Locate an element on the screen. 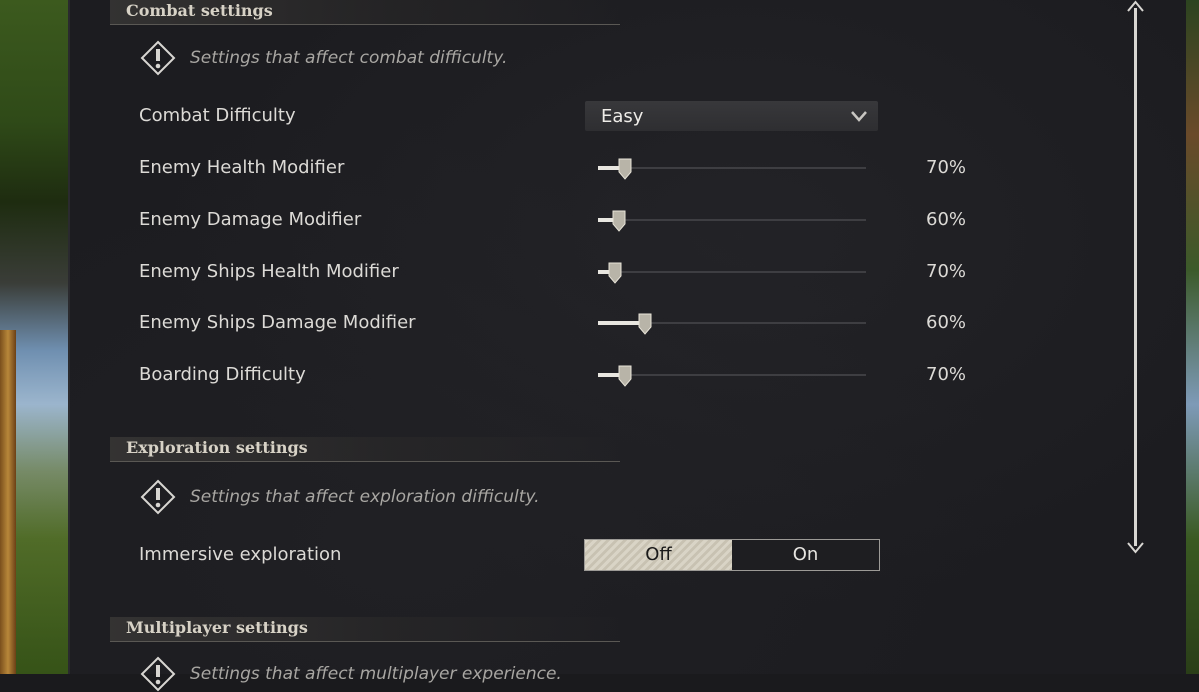 The height and width of the screenshot is (692, 1199). multiplayer-settings-title: Multiplayer settings is located at coordinates (217, 627).